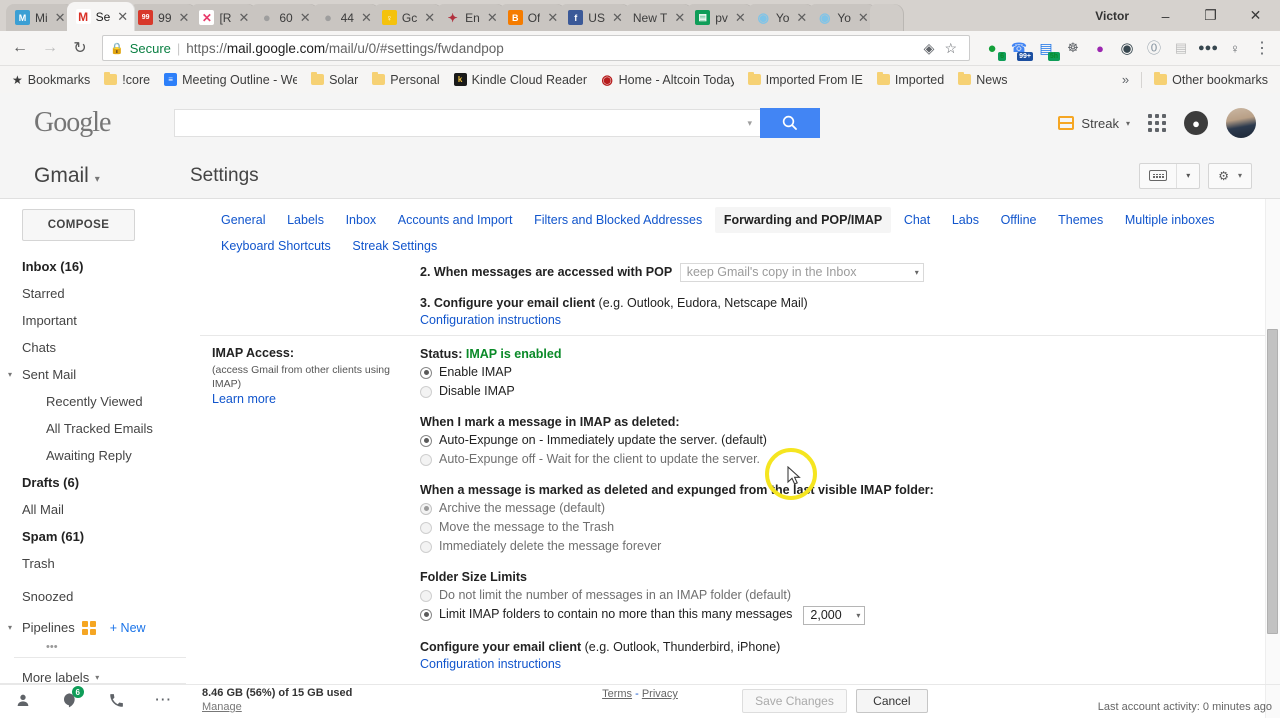 This screenshot has height=720, width=1280. Describe the element at coordinates (426, 391) in the screenshot. I see `radio-disable-imap` at that location.